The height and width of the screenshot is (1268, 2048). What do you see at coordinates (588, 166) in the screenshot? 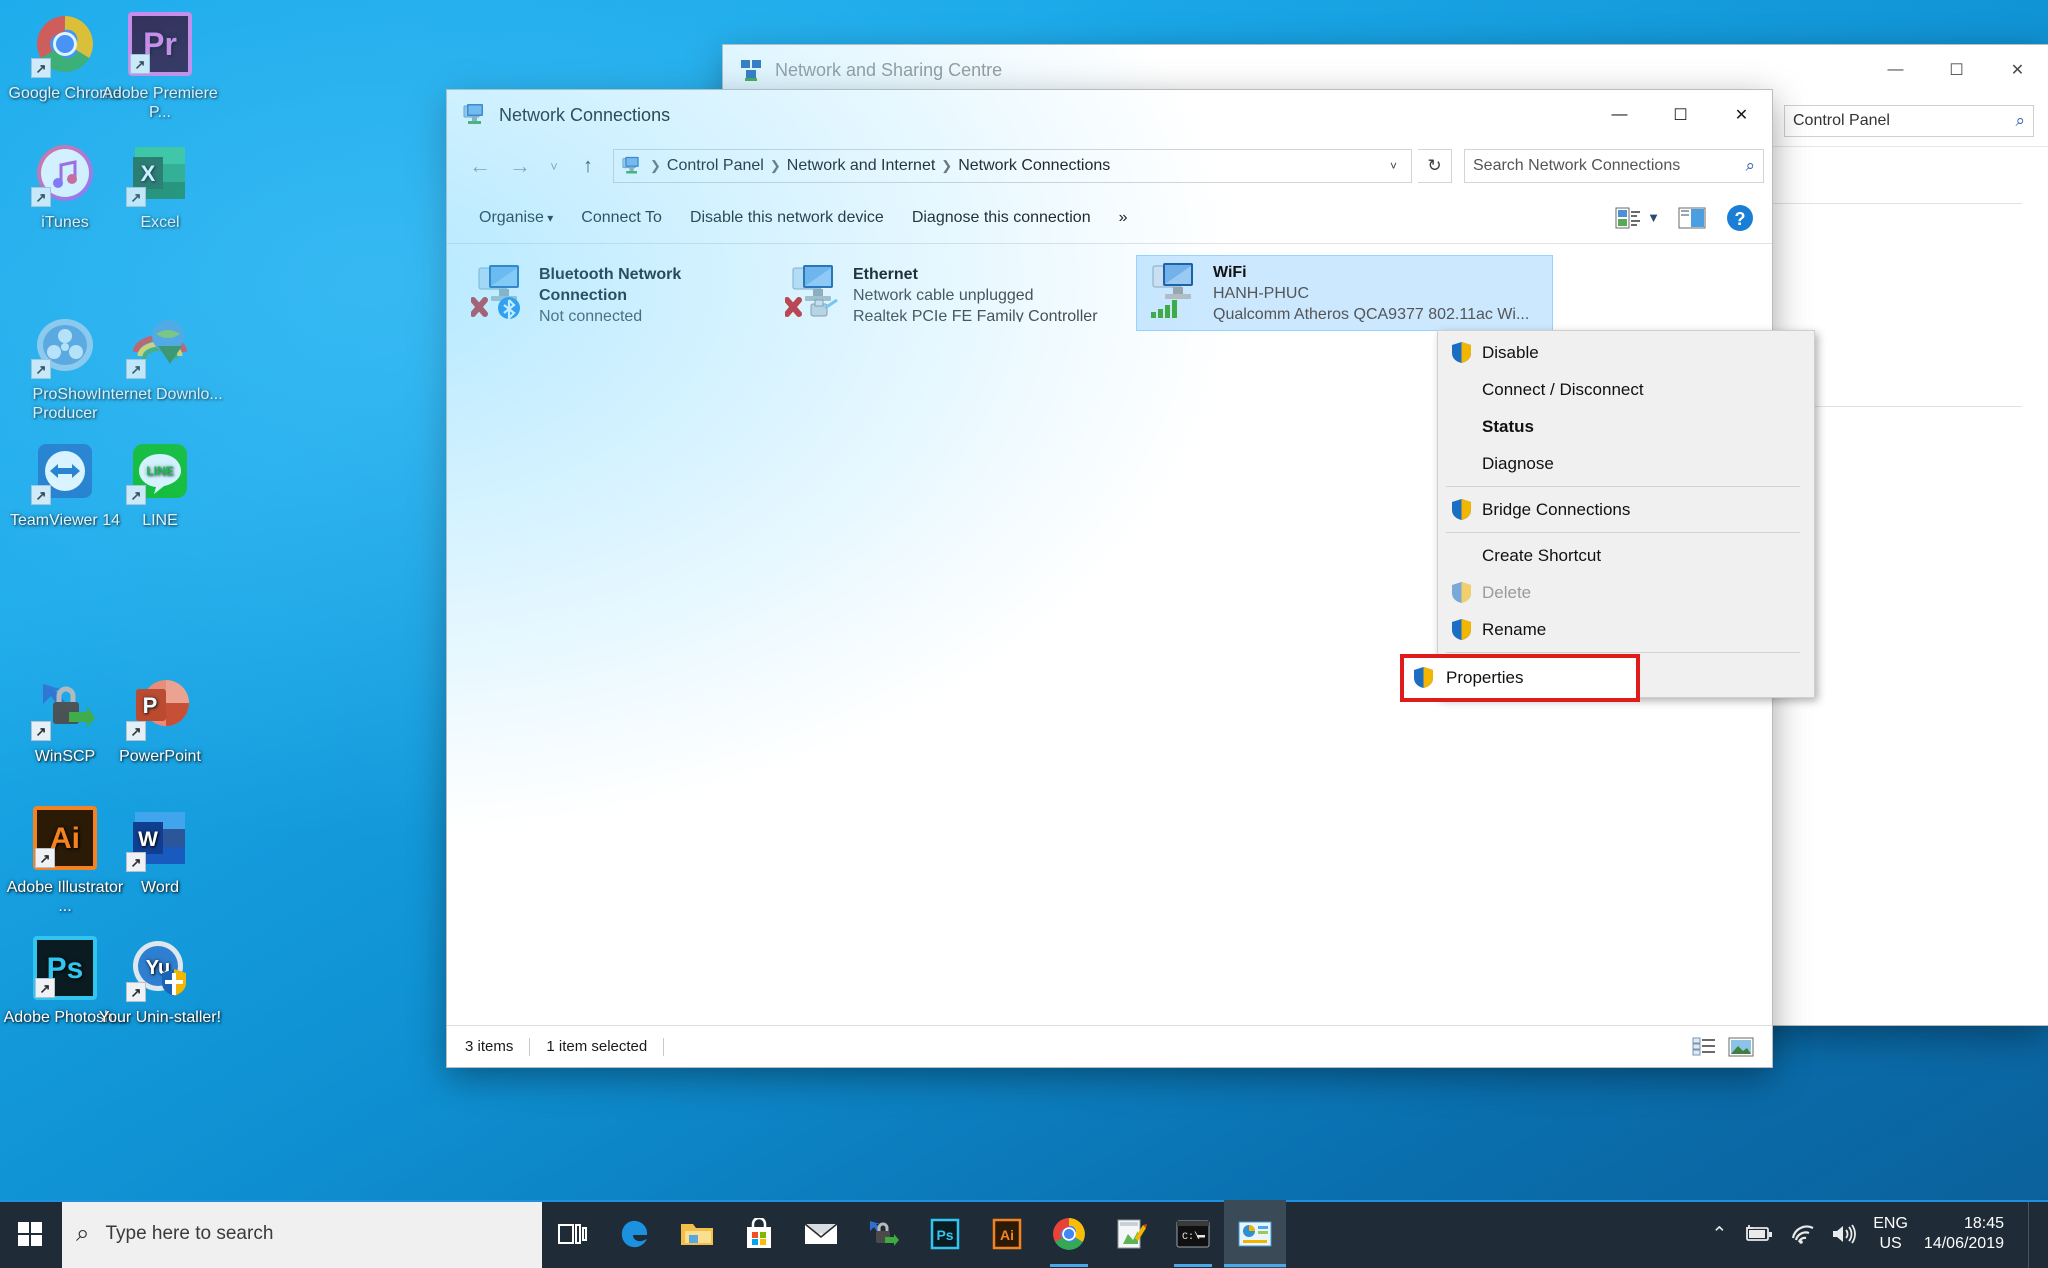
I see `up-button: ↑` at bounding box center [588, 166].